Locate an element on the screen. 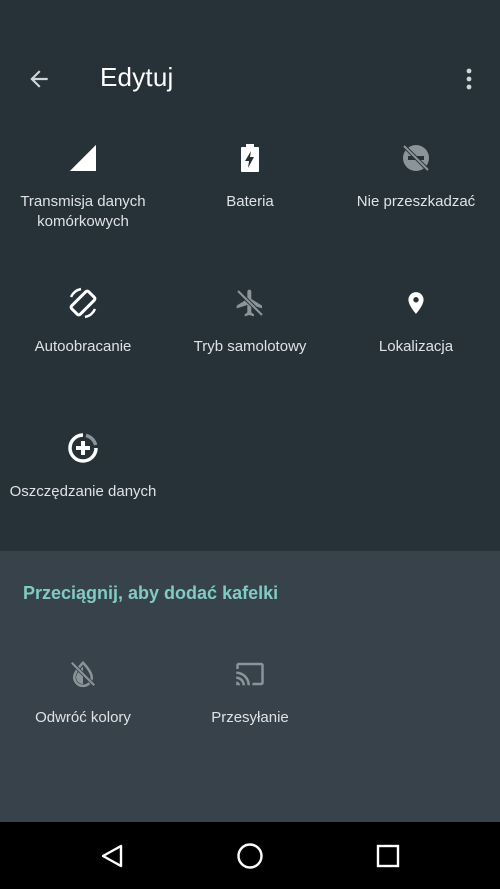 This screenshot has height=889, width=500. tile-auto-rotate: Autoobracanie is located at coordinates (83, 340).